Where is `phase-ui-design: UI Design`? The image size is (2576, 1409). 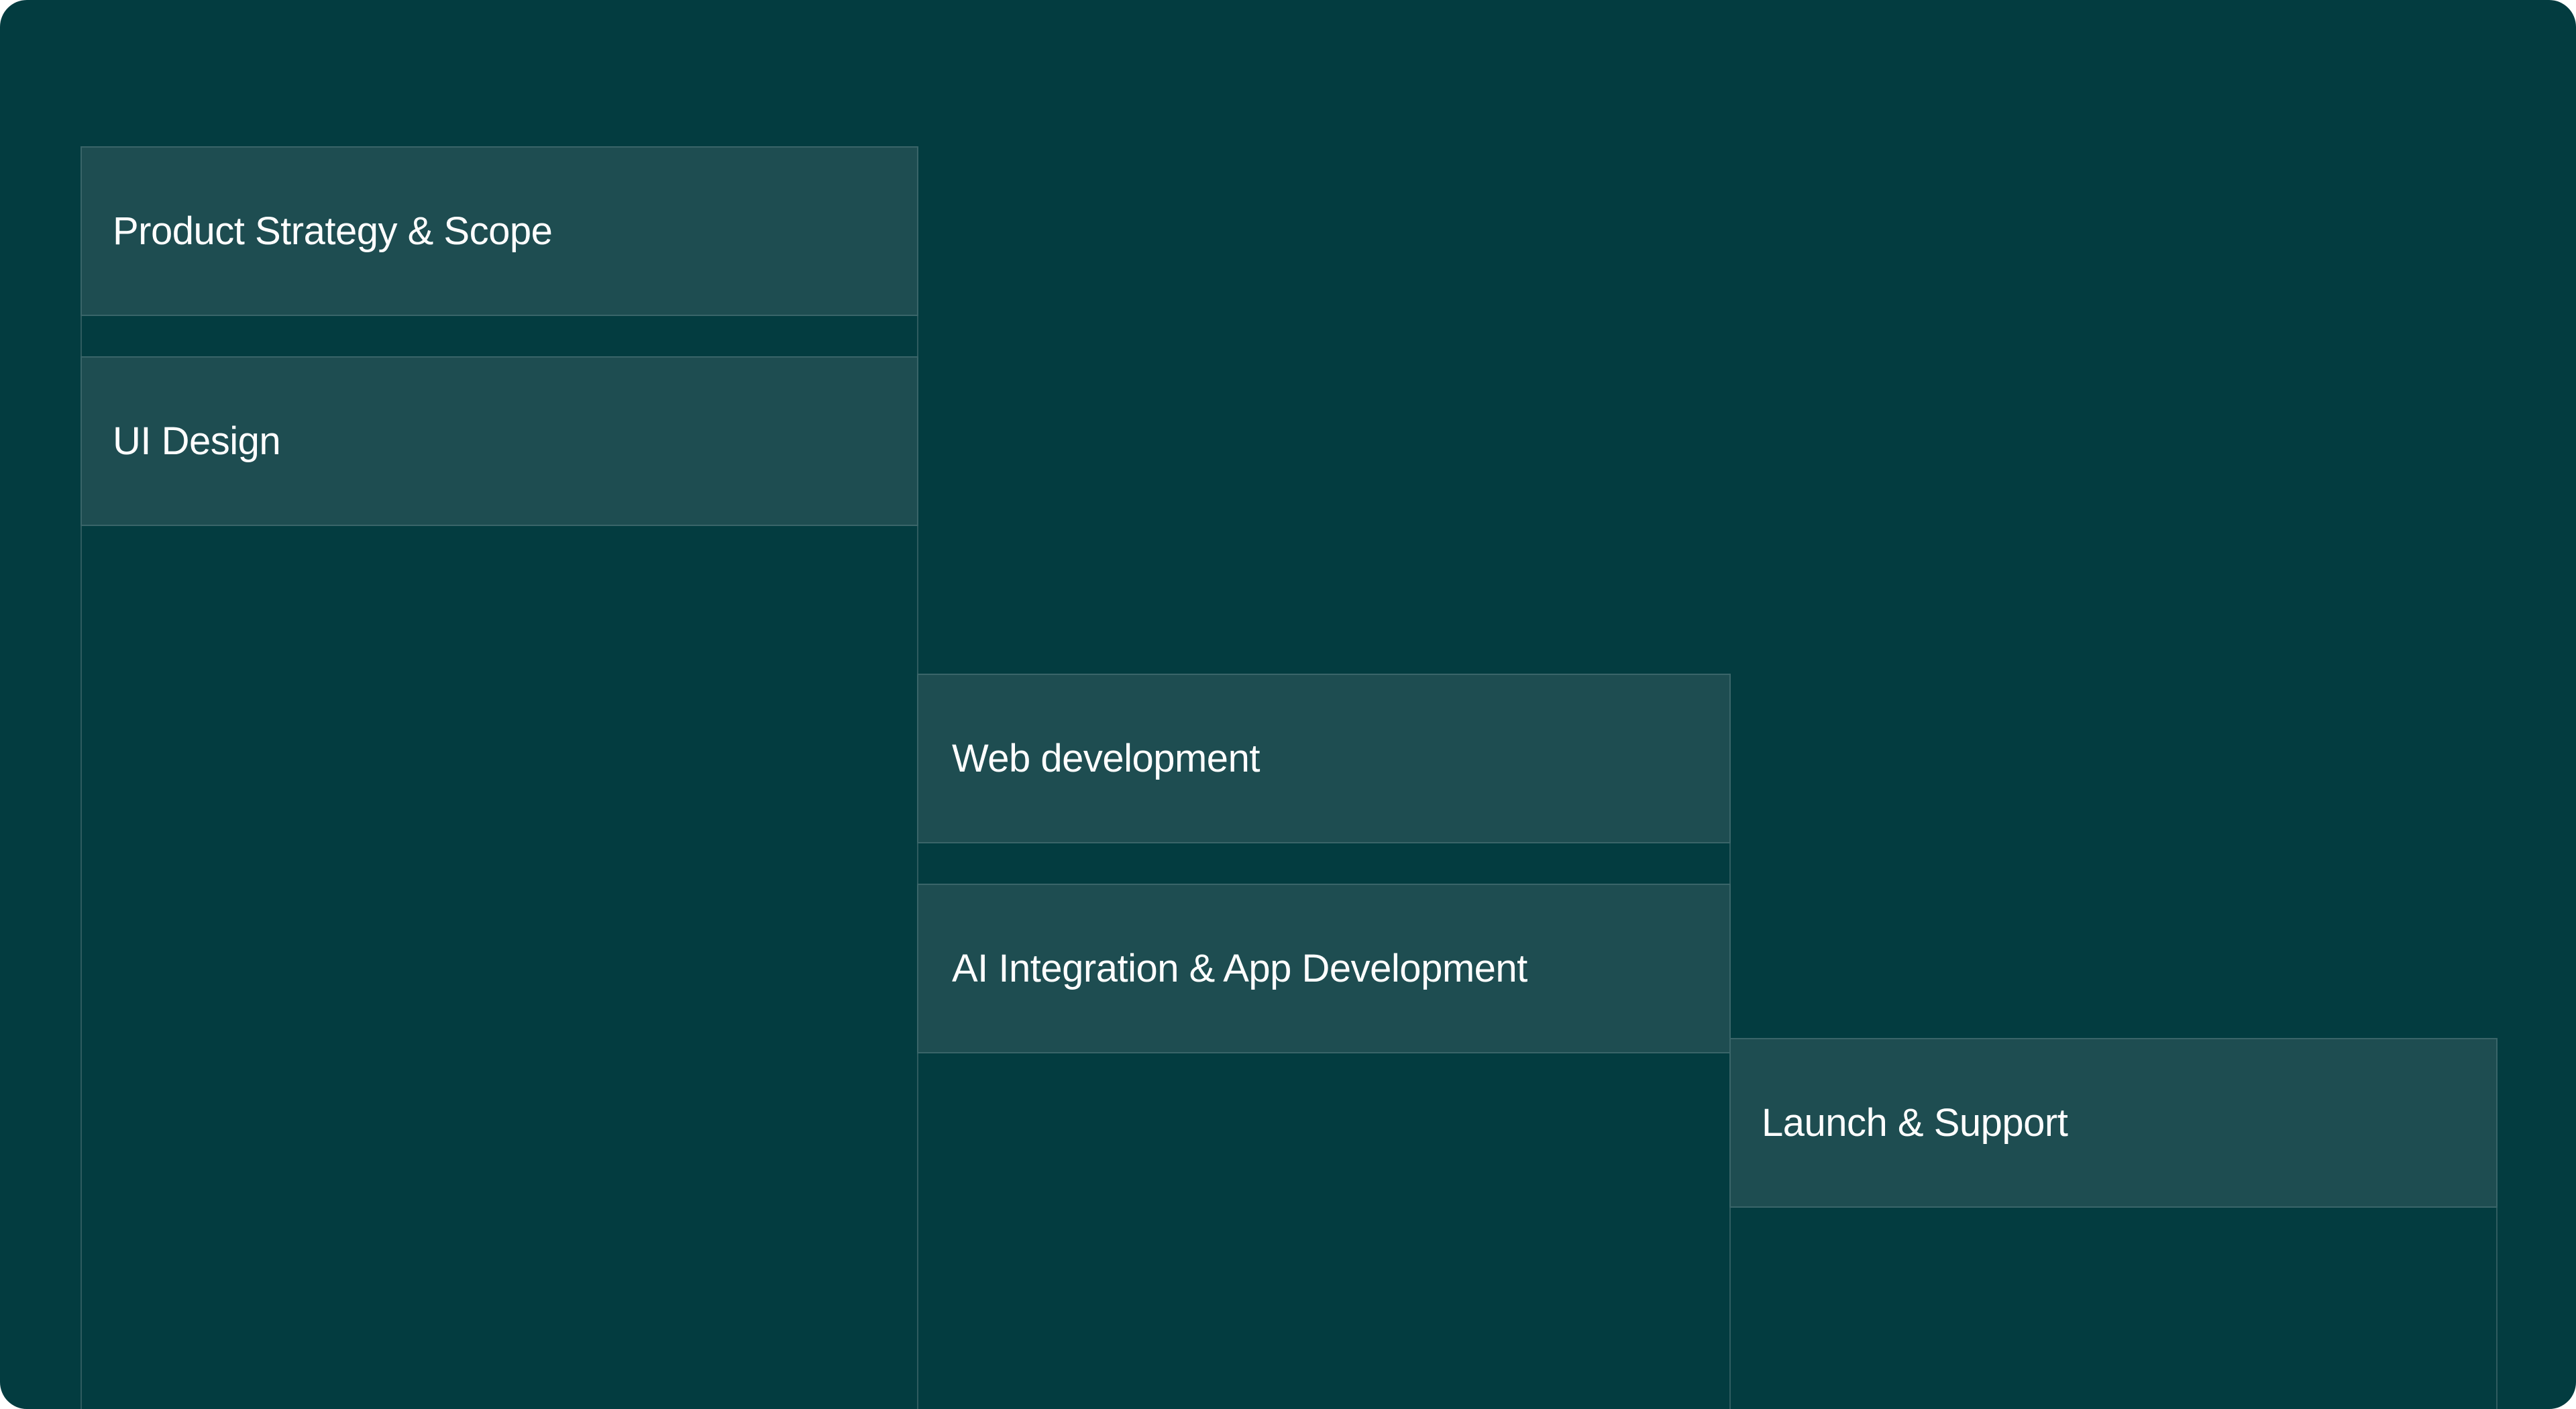 phase-ui-design: UI Design is located at coordinates (499, 441).